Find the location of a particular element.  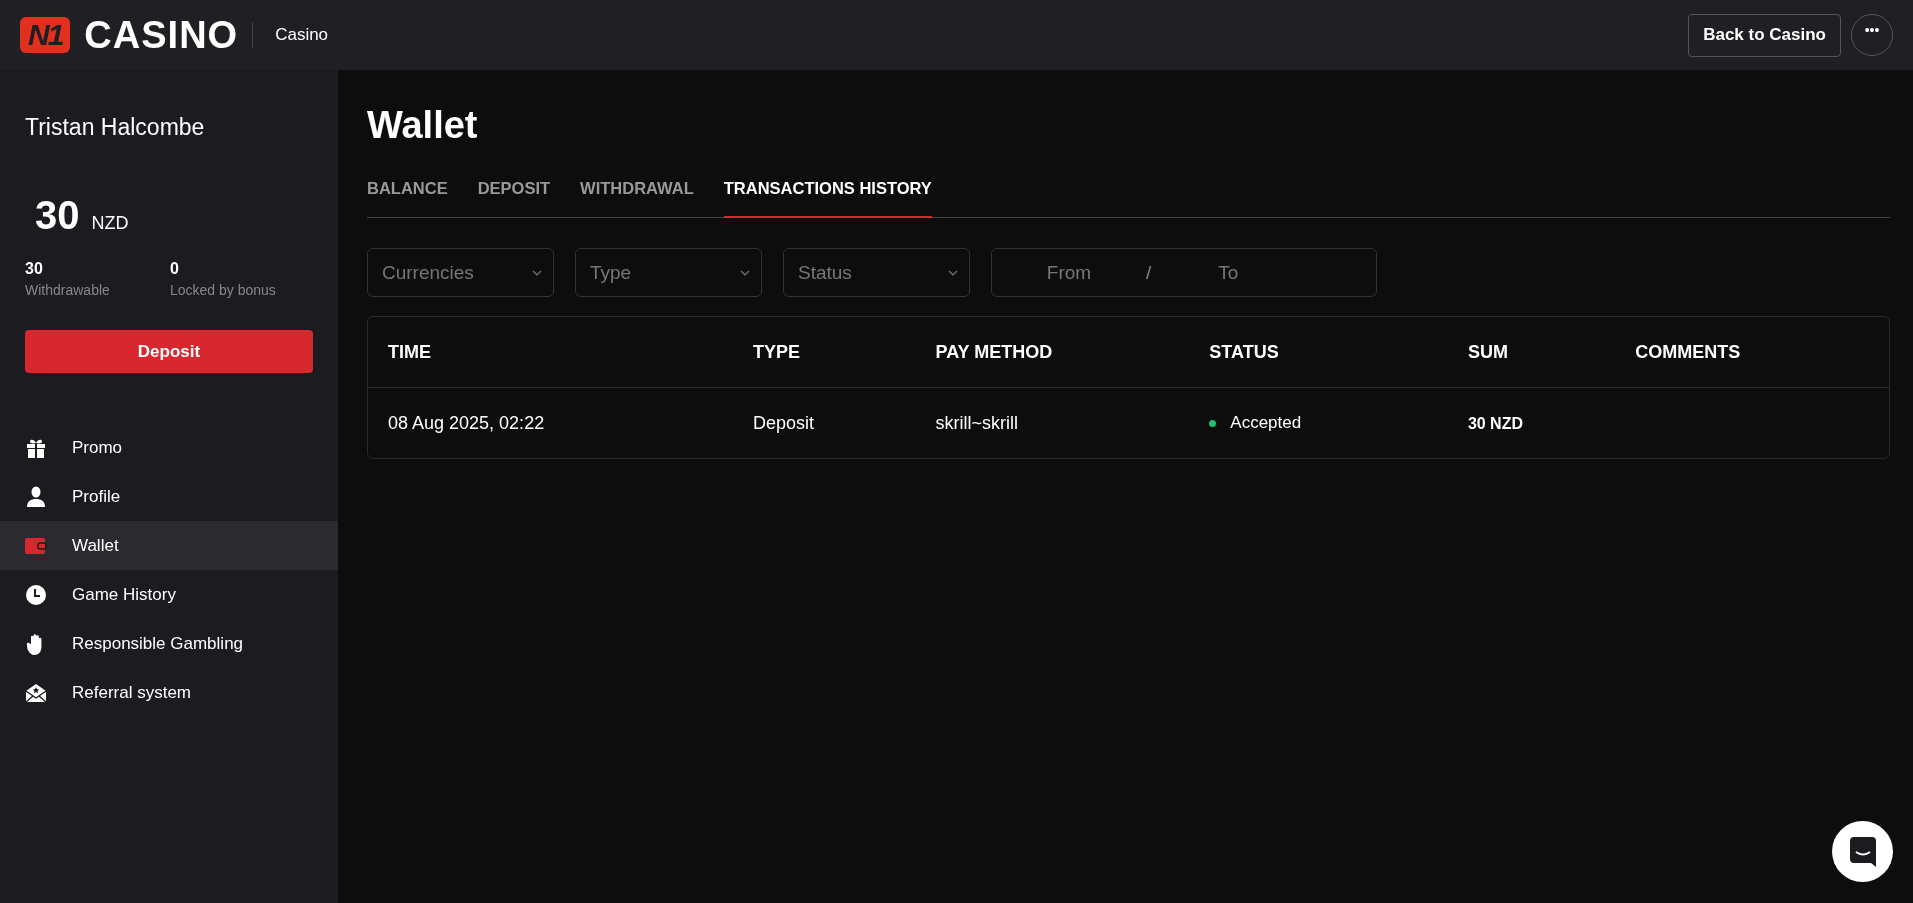

tab: DEPOSIT is located at coordinates (514, 191).